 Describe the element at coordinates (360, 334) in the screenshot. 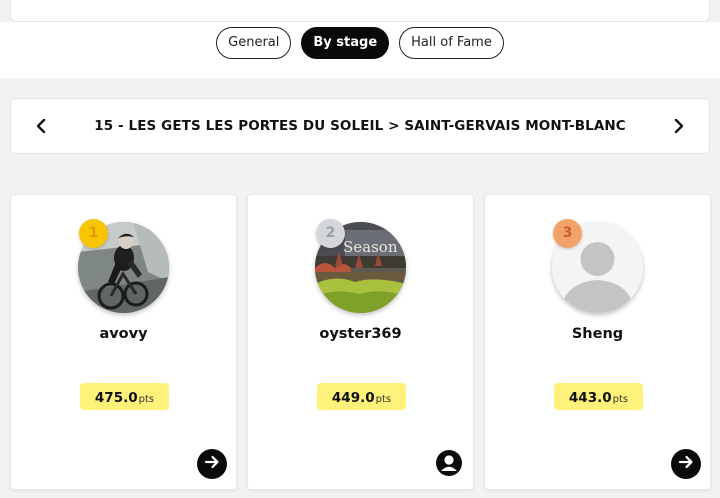

I see `username: oyster369` at that location.